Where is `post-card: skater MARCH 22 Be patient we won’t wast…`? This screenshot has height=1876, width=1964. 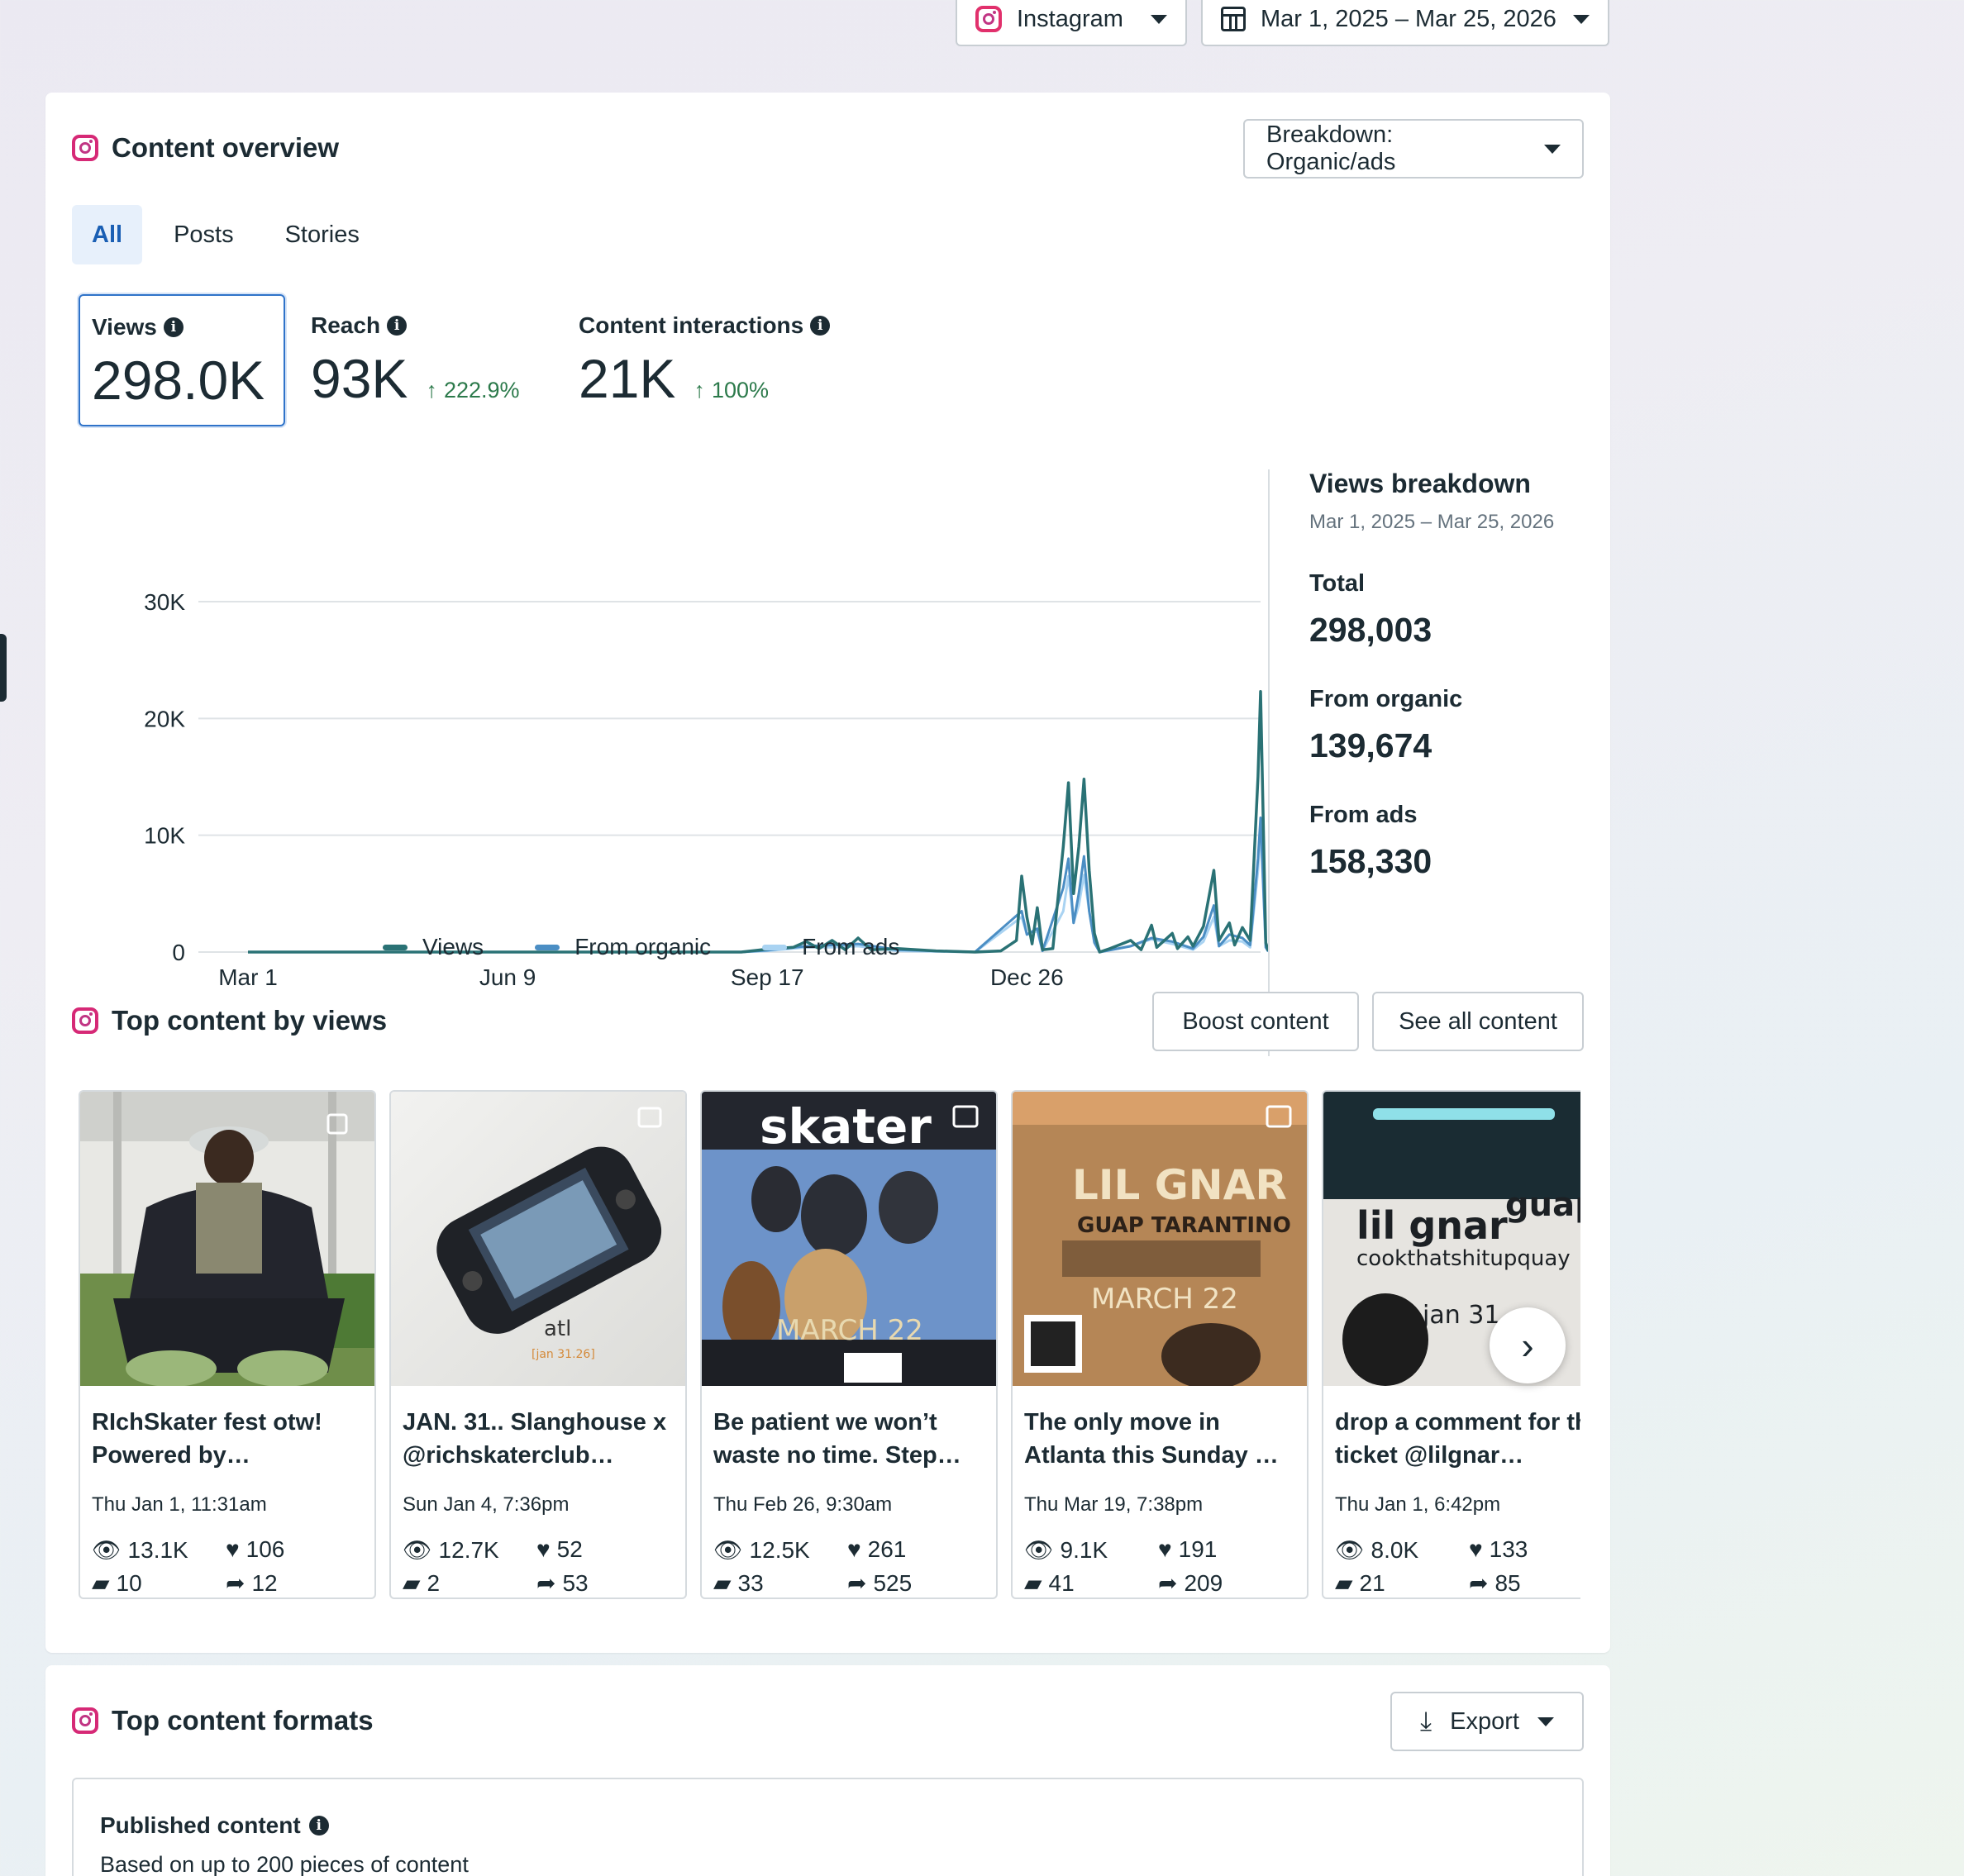
post-card: skater MARCH 22 Be patient we won’t wast… is located at coordinates (849, 1344).